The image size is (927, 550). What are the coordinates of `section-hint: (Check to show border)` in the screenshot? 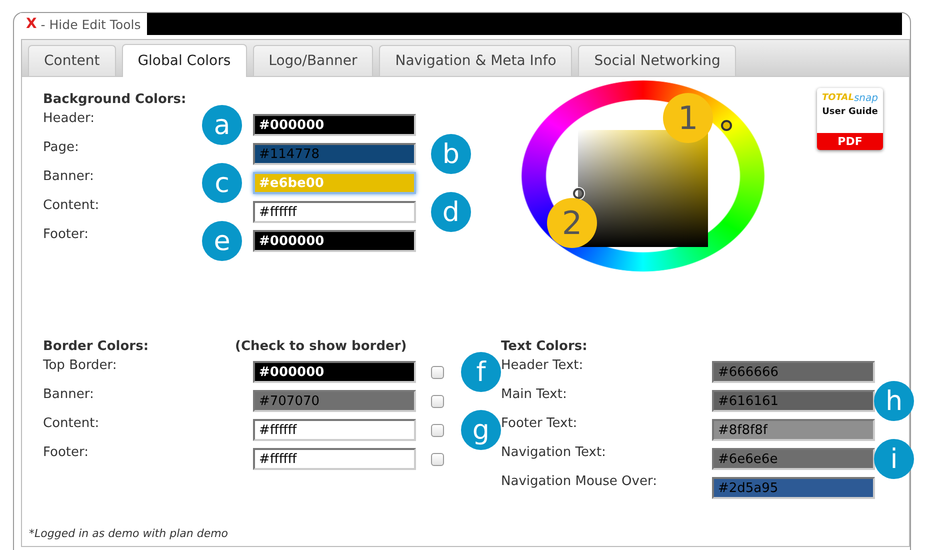 It's located at (321, 347).